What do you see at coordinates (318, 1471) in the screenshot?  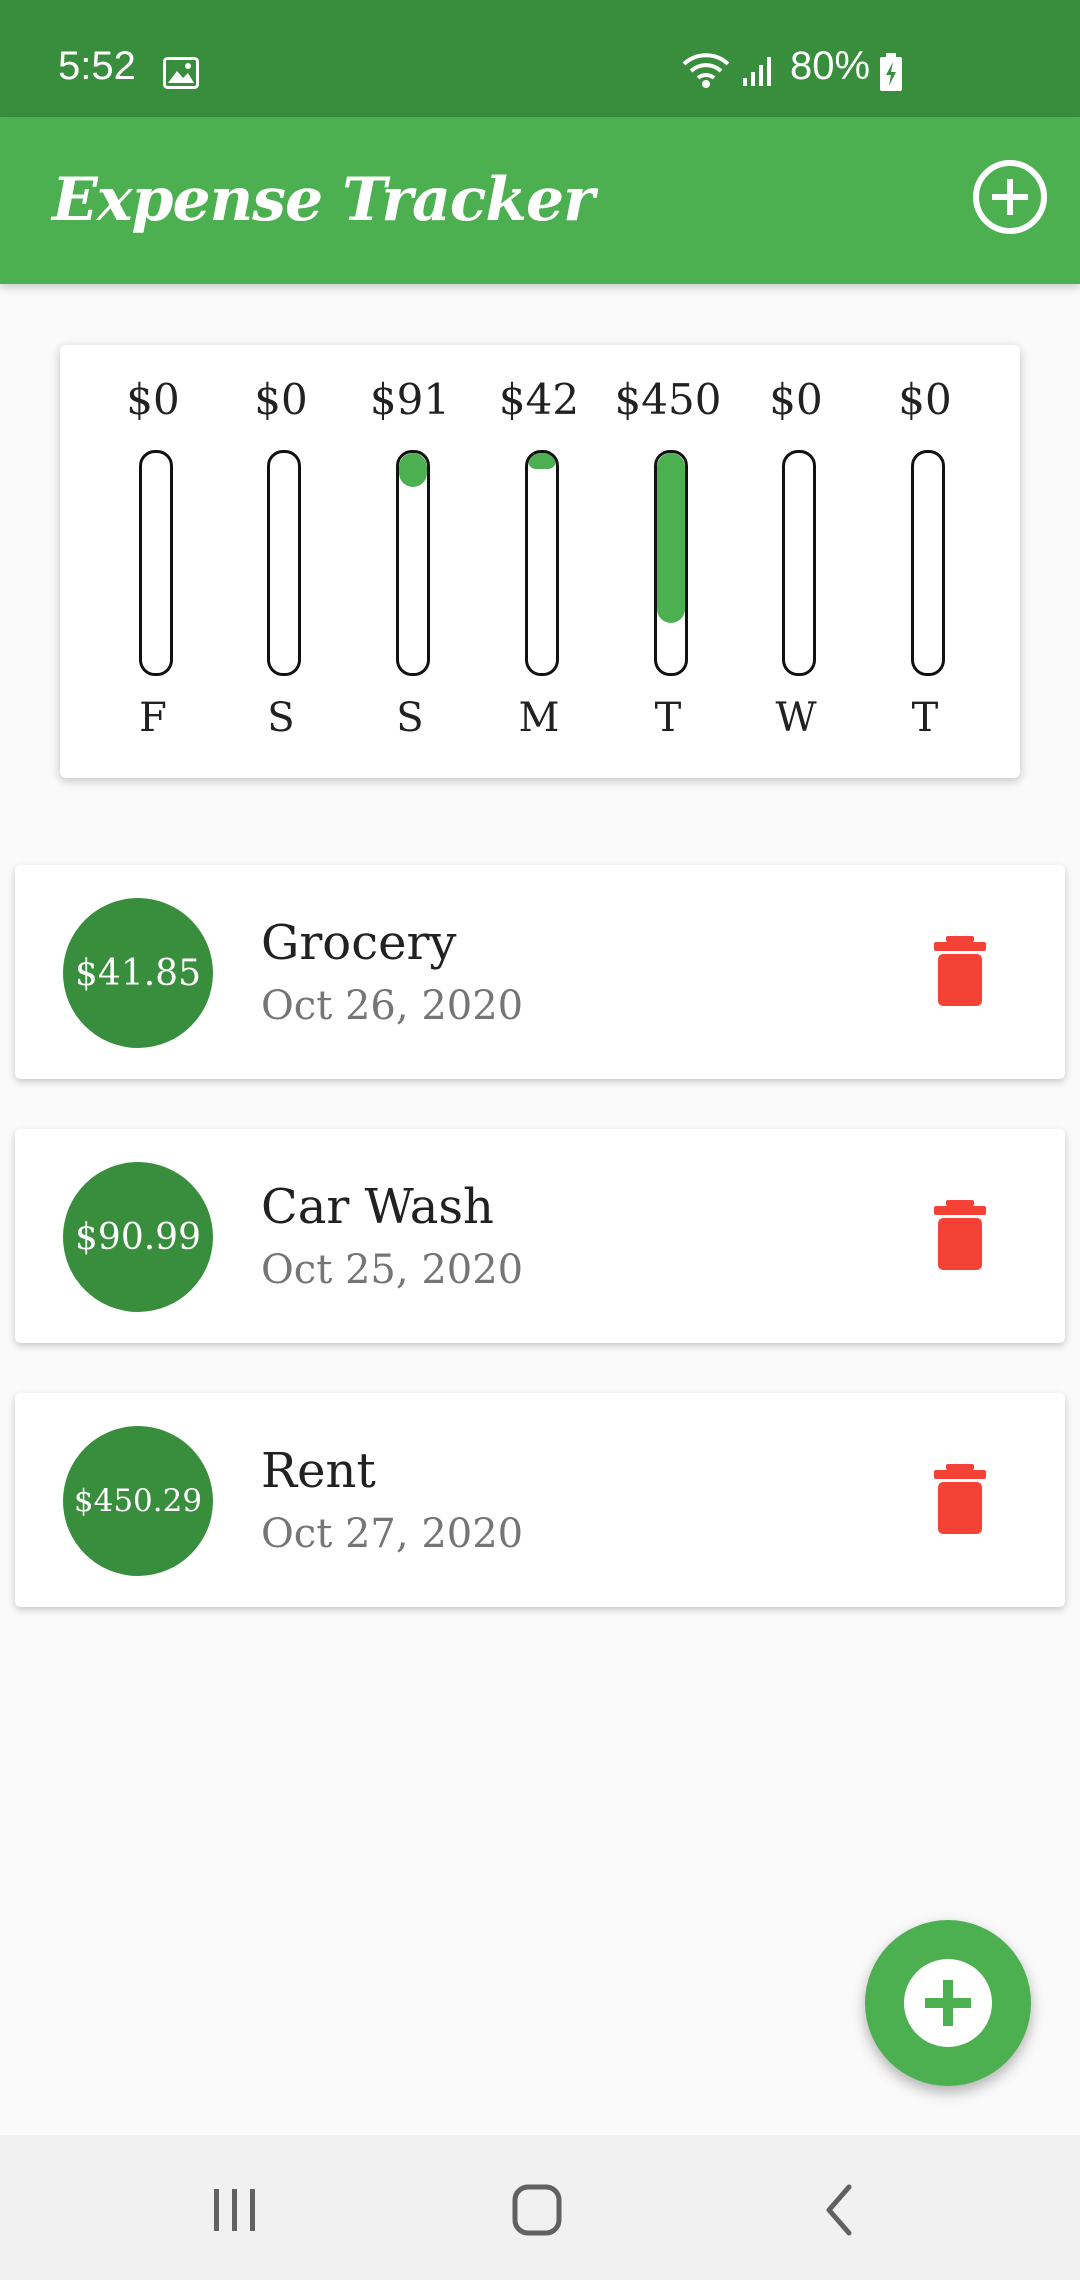 I see `transaction-title: Rent` at bounding box center [318, 1471].